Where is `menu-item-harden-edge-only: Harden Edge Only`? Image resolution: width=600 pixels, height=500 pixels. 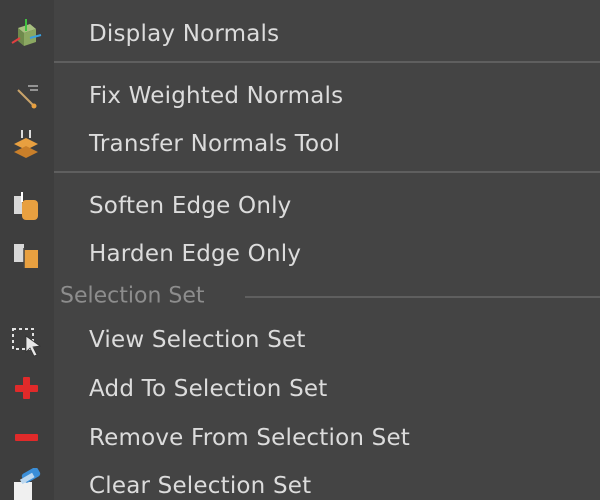
menu-item-harden-edge-only: Harden Edge Only is located at coordinates (300, 254).